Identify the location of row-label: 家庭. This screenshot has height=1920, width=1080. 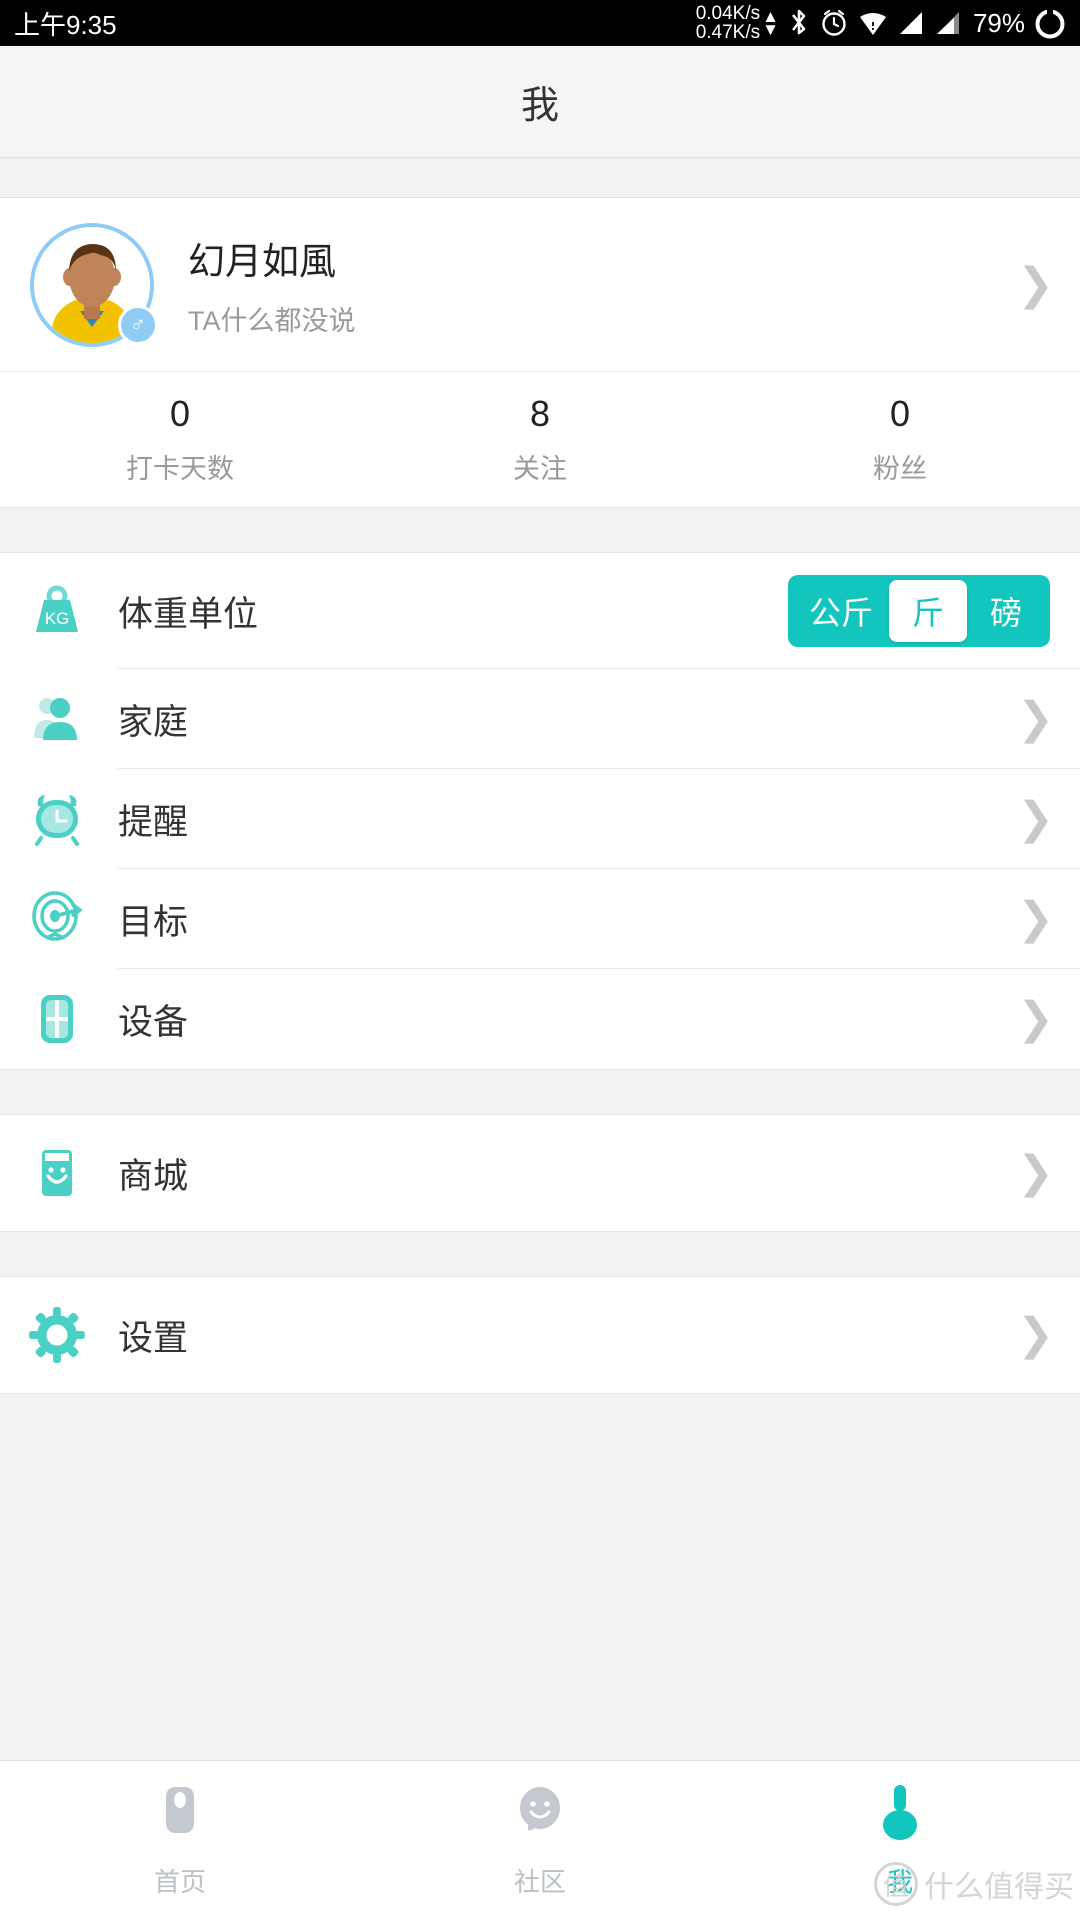
(153, 722).